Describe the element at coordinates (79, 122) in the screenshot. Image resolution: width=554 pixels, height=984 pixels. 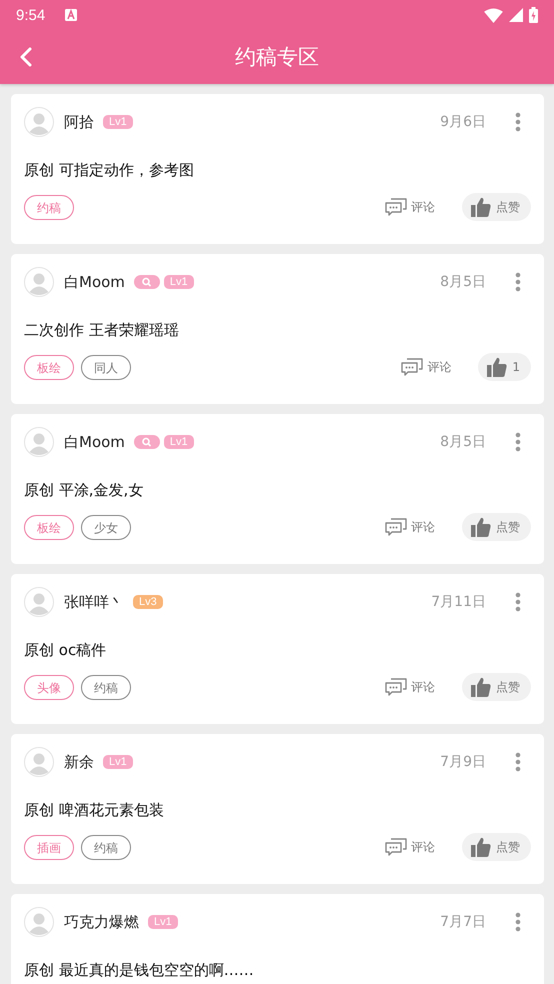
I see `author-name: 阿拾` at that location.